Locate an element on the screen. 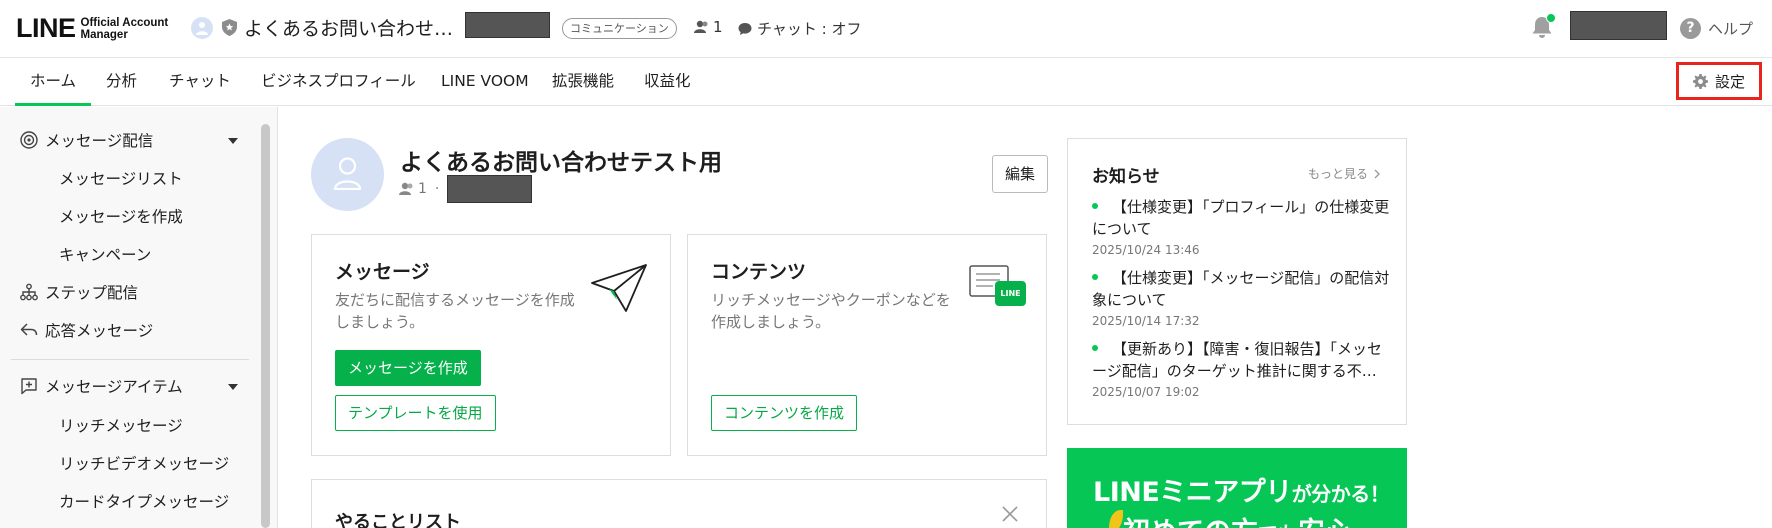 This screenshot has height=528, width=1772. banner-line1-big: LINEミニアプリ is located at coordinates (1192, 492).